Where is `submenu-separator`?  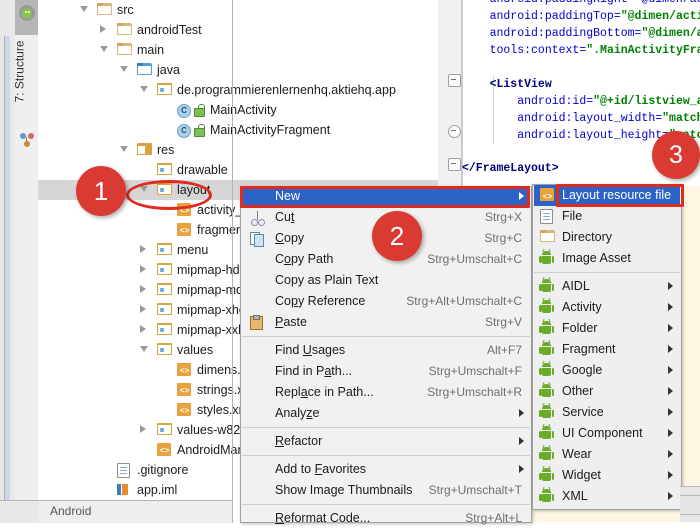
submenu-separator is located at coordinates (607, 272).